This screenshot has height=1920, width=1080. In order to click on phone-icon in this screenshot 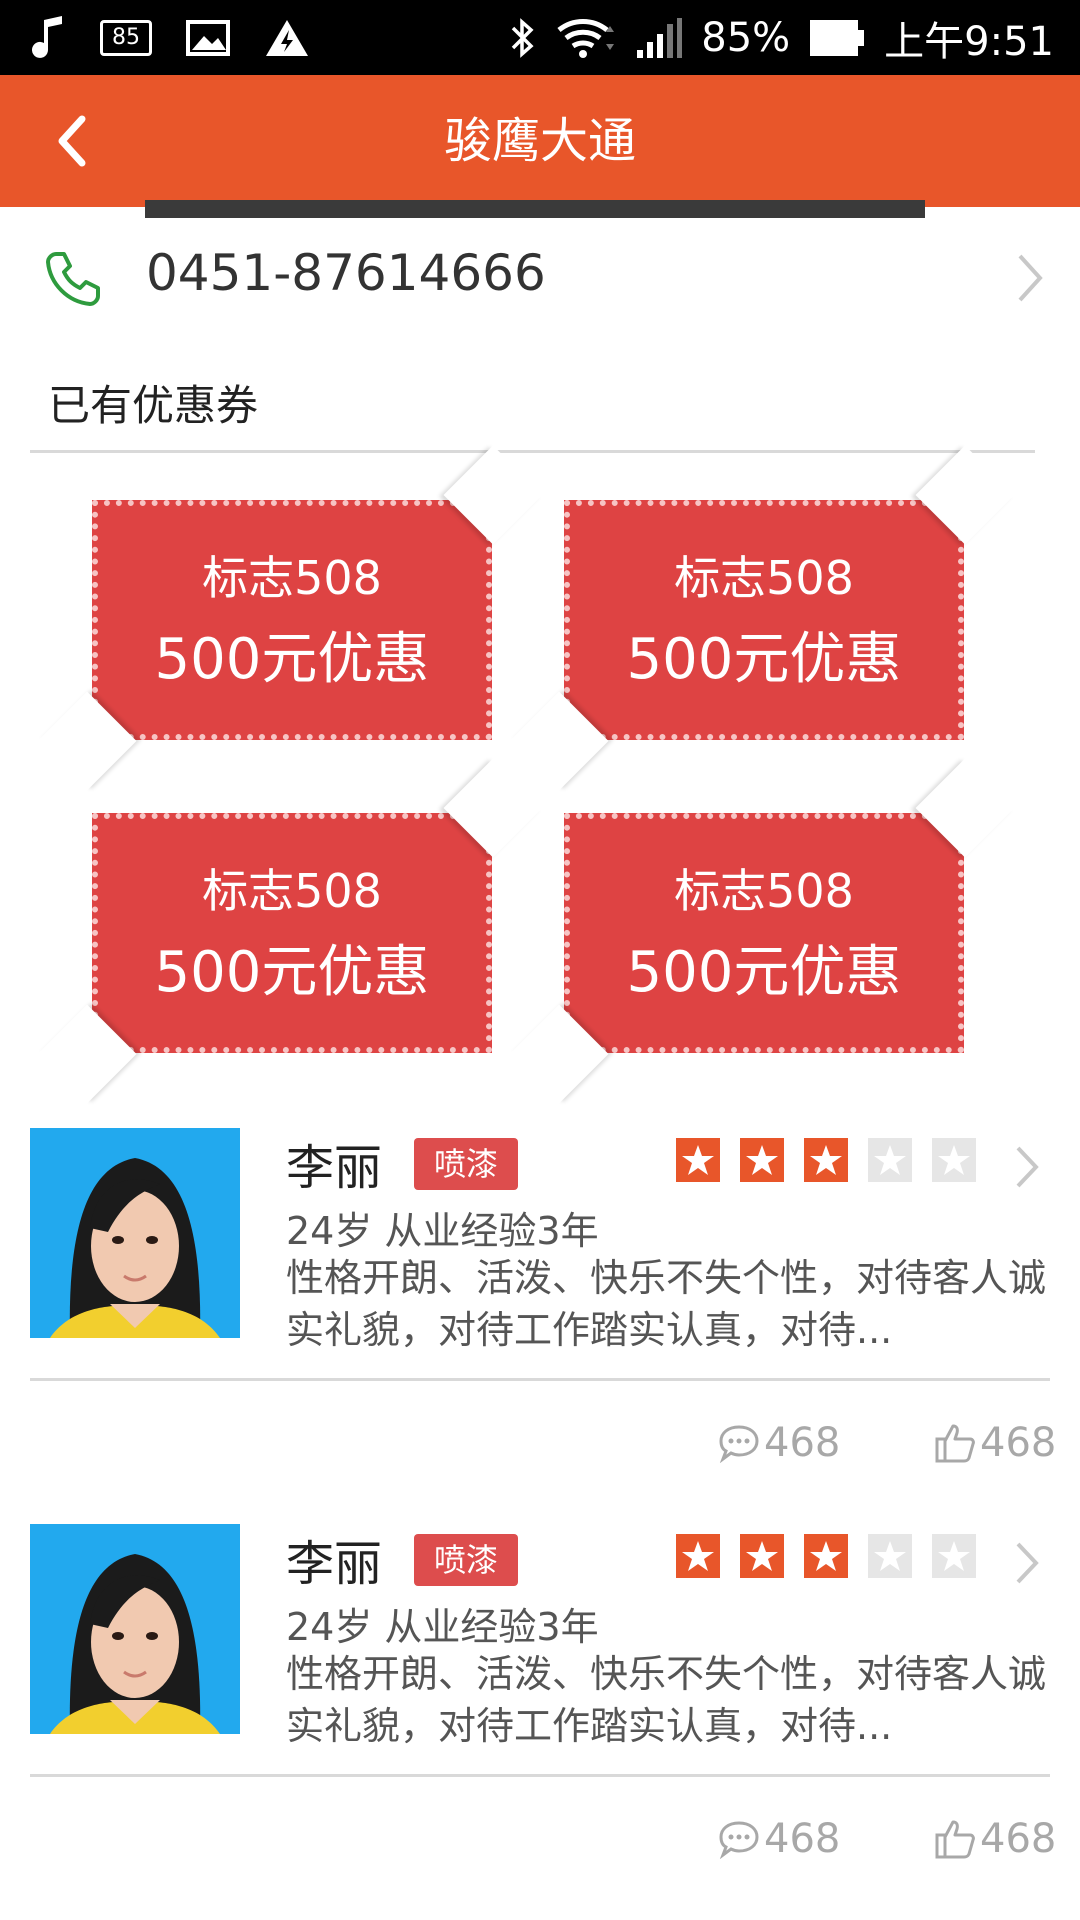, I will do `click(72, 278)`.